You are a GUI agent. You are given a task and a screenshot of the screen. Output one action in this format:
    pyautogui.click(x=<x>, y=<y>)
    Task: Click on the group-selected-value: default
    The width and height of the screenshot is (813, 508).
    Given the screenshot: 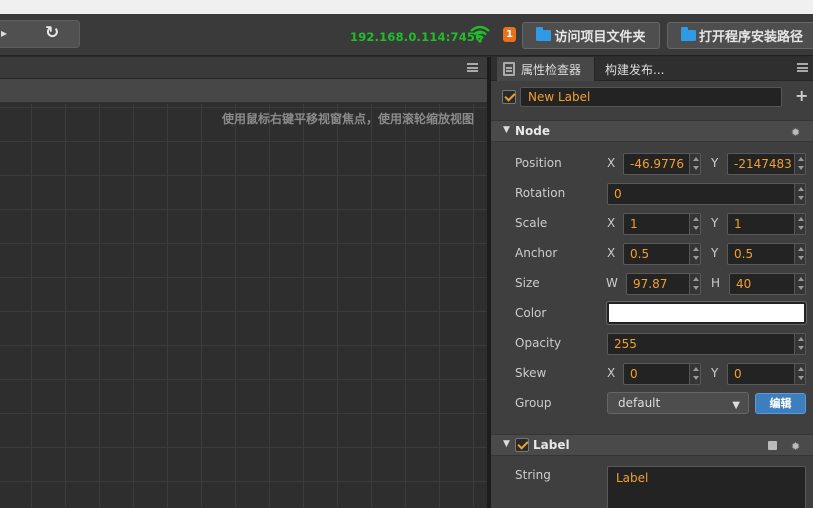 What is the action you would take?
    pyautogui.click(x=639, y=403)
    